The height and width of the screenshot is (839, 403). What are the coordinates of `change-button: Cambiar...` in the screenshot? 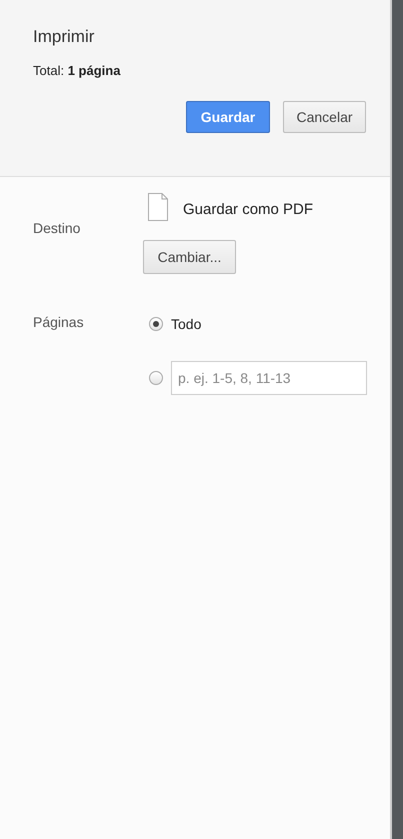 It's located at (189, 257).